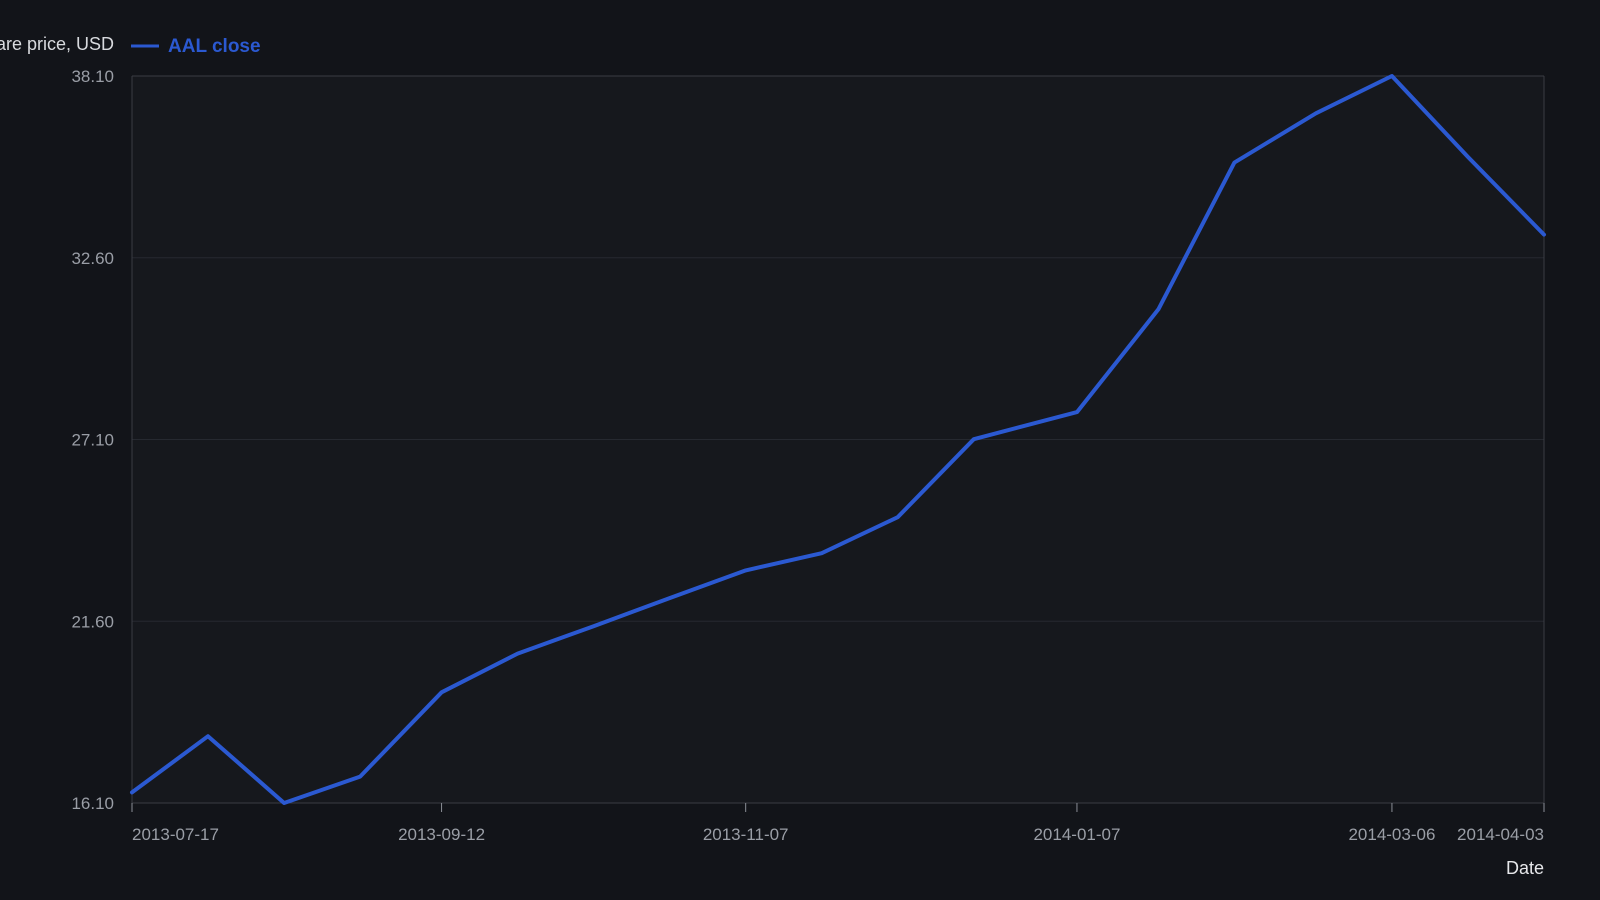 The width and height of the screenshot is (1600, 900). Describe the element at coordinates (214, 46) in the screenshot. I see `legend-label-aal-close: AAL close` at that location.